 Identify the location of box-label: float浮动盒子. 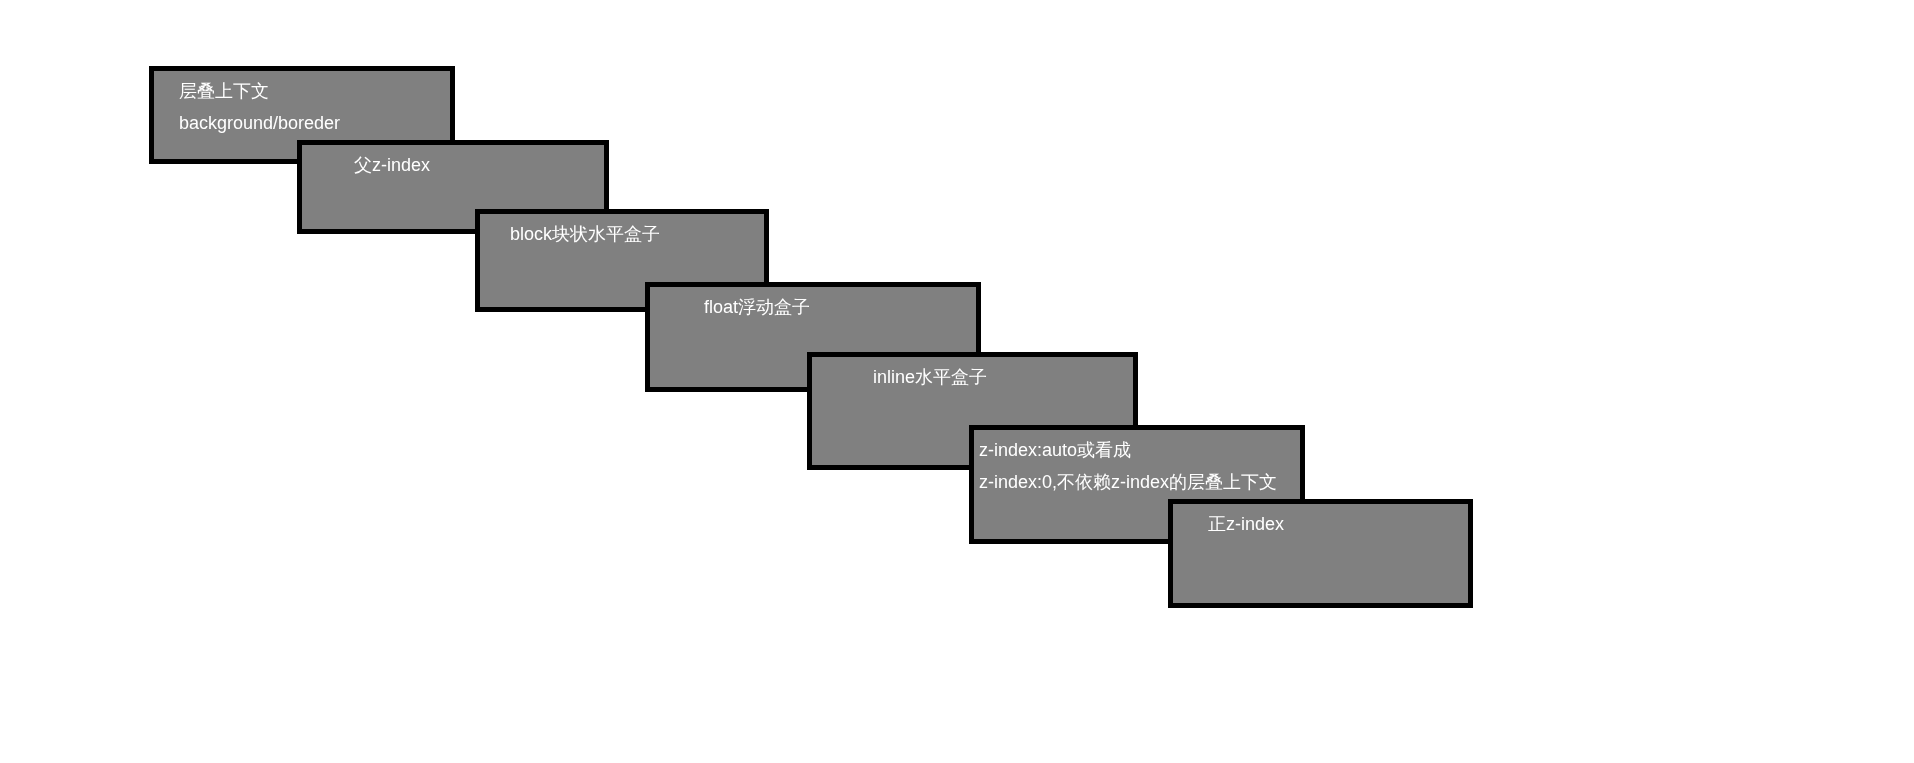
(757, 307).